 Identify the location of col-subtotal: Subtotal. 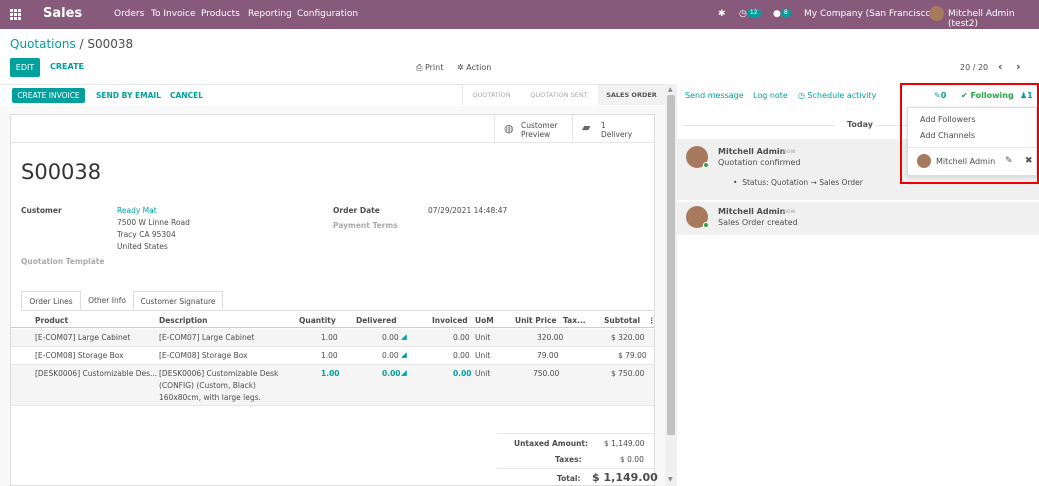
(622, 320).